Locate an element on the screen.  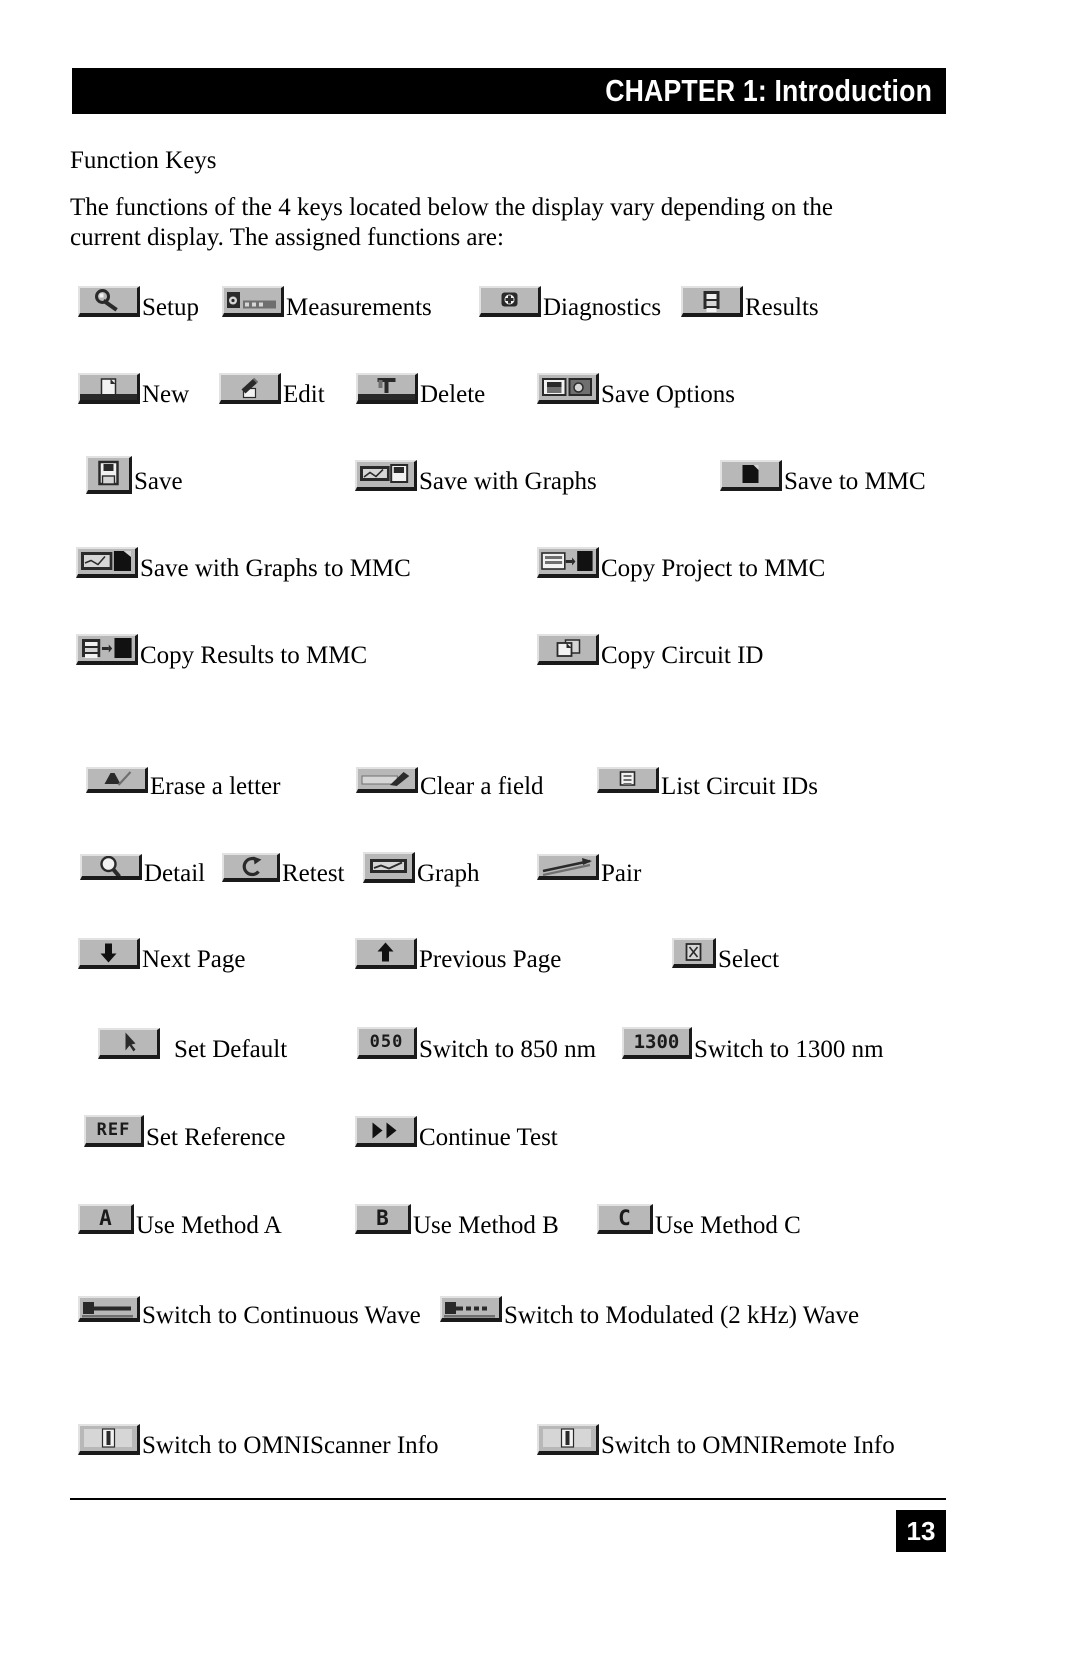
function-key-item: A Use Method A is located at coordinates (180, 1219).